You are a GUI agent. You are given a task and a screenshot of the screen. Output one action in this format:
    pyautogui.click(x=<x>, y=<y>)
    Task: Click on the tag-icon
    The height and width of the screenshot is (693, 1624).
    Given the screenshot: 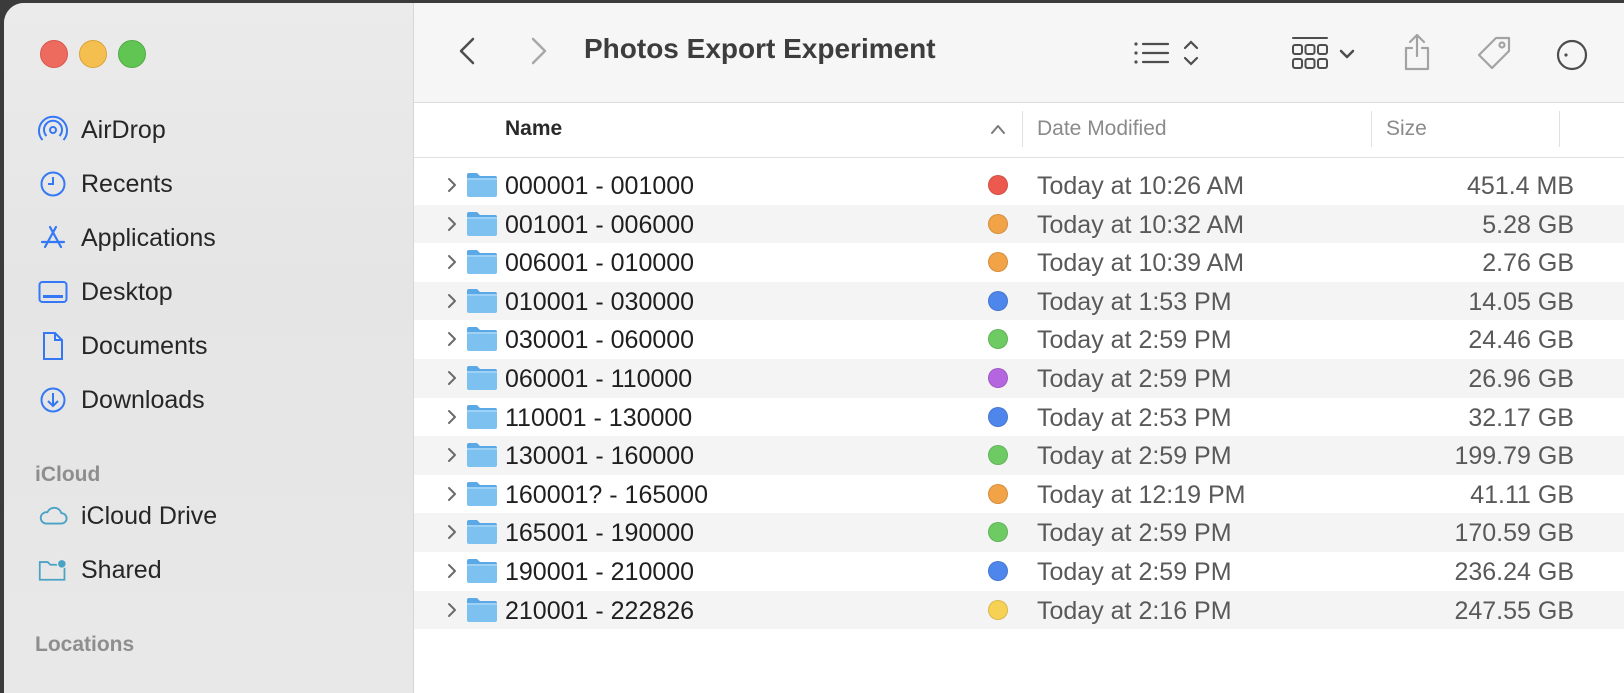 What is the action you would take?
    pyautogui.click(x=1494, y=53)
    